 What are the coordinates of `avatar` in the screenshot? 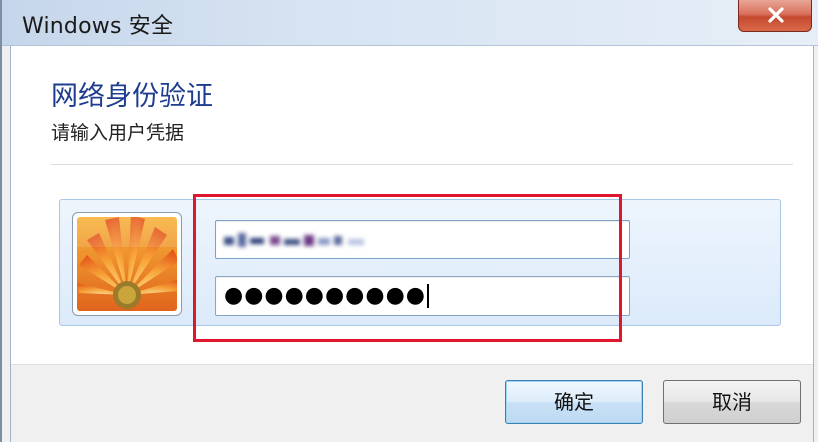 It's located at (127, 264).